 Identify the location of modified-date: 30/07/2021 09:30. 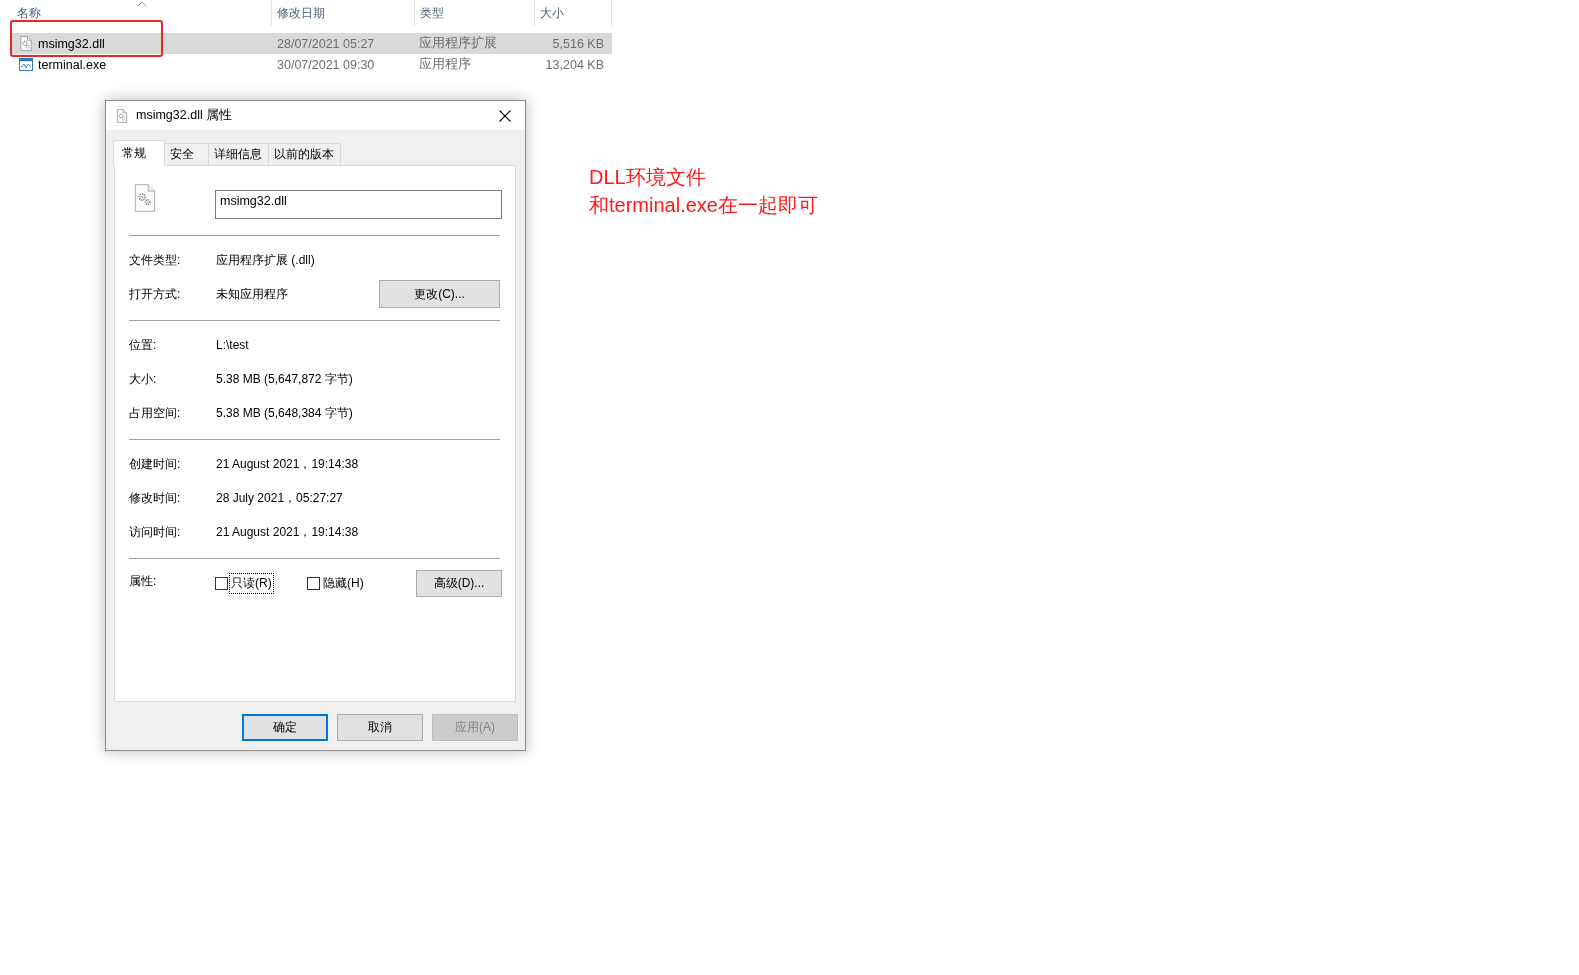
(326, 64).